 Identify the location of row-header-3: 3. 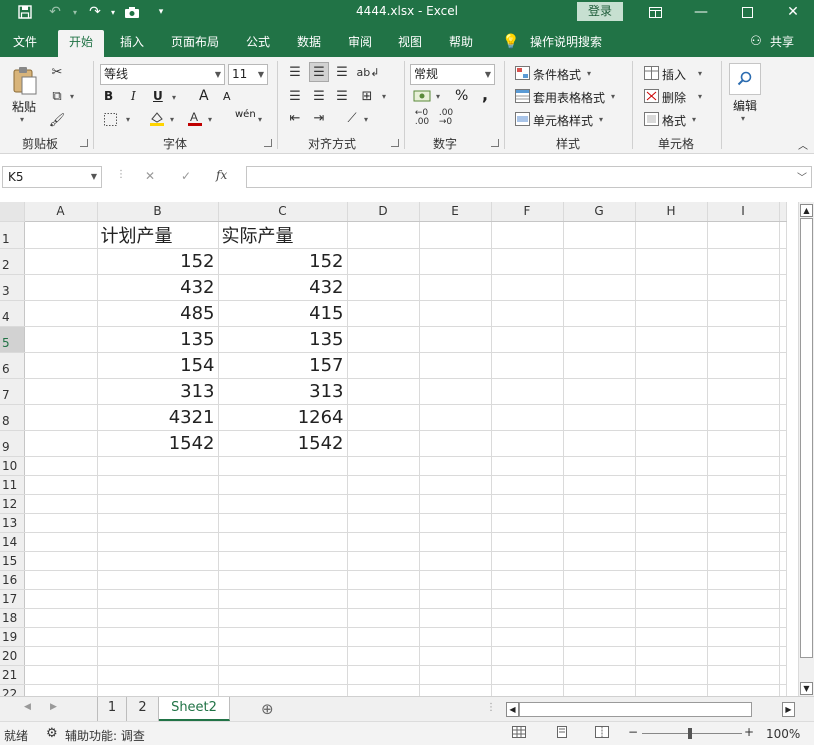
(12, 287).